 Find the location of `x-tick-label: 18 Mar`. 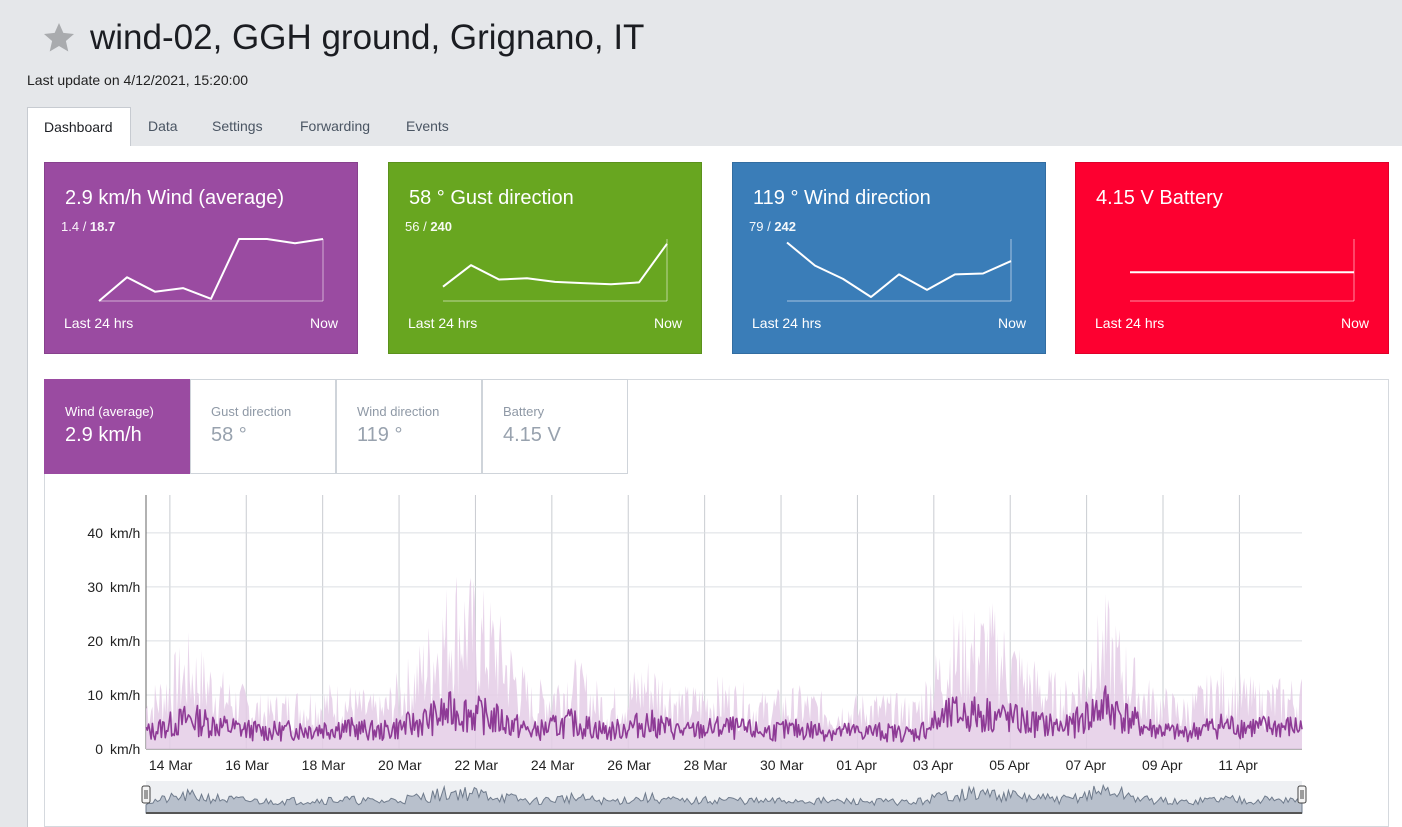

x-tick-label: 18 Mar is located at coordinates (324, 765).